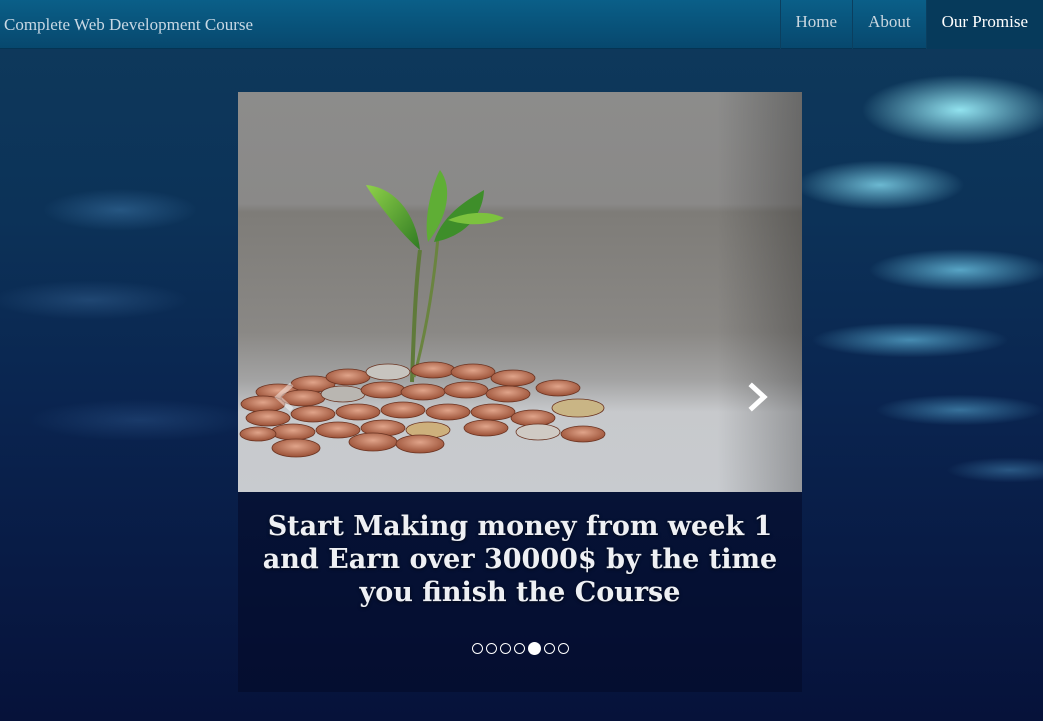 Image resolution: width=1043 pixels, height=721 pixels. I want to click on carousel-prev-control, so click(286, 397).